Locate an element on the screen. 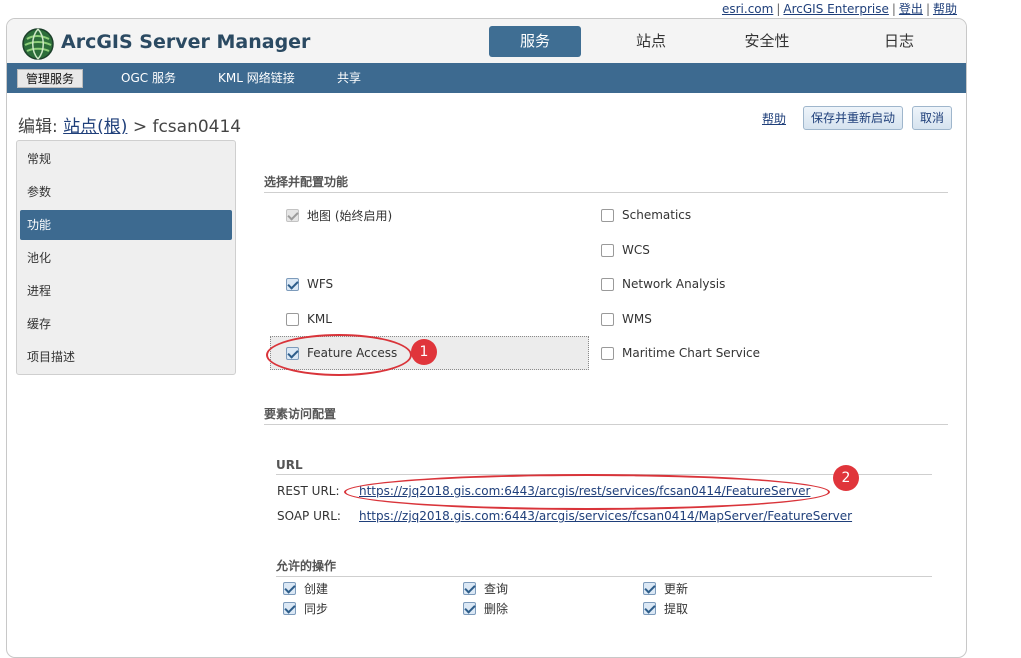  wfs-checkbox is located at coordinates (292, 284).